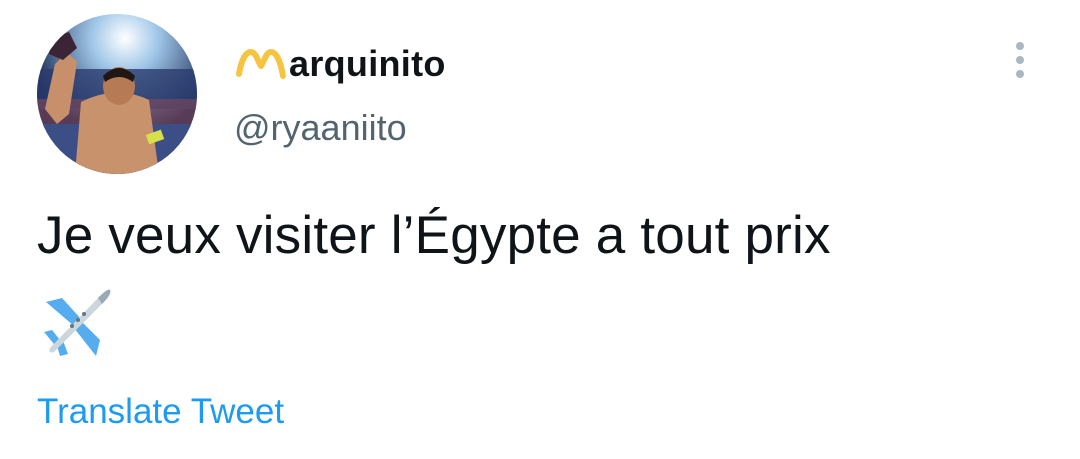 The width and height of the screenshot is (1080, 459). Describe the element at coordinates (320, 128) in the screenshot. I see `user-handle: @ryaaniito` at that location.